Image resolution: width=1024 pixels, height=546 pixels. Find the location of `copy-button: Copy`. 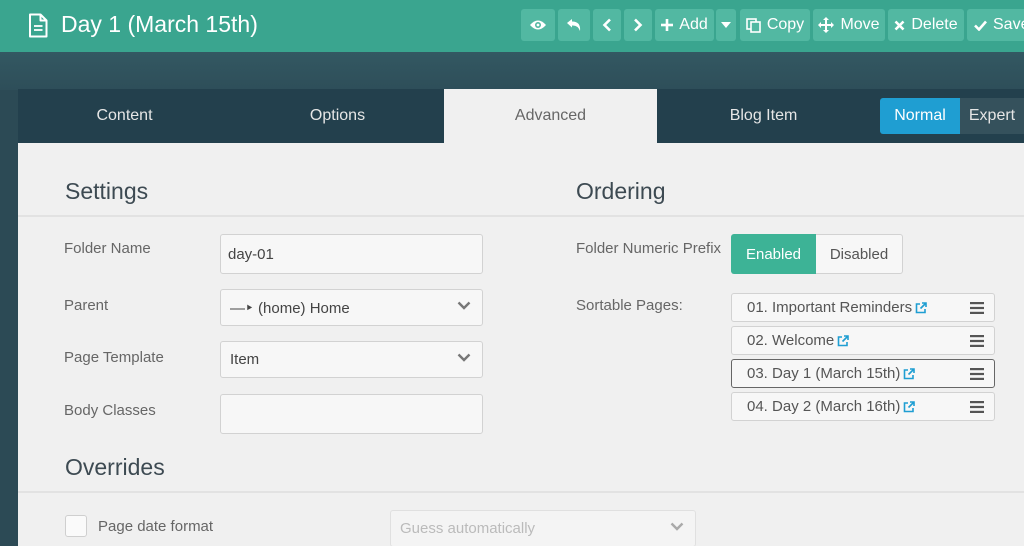

copy-button: Copy is located at coordinates (775, 25).